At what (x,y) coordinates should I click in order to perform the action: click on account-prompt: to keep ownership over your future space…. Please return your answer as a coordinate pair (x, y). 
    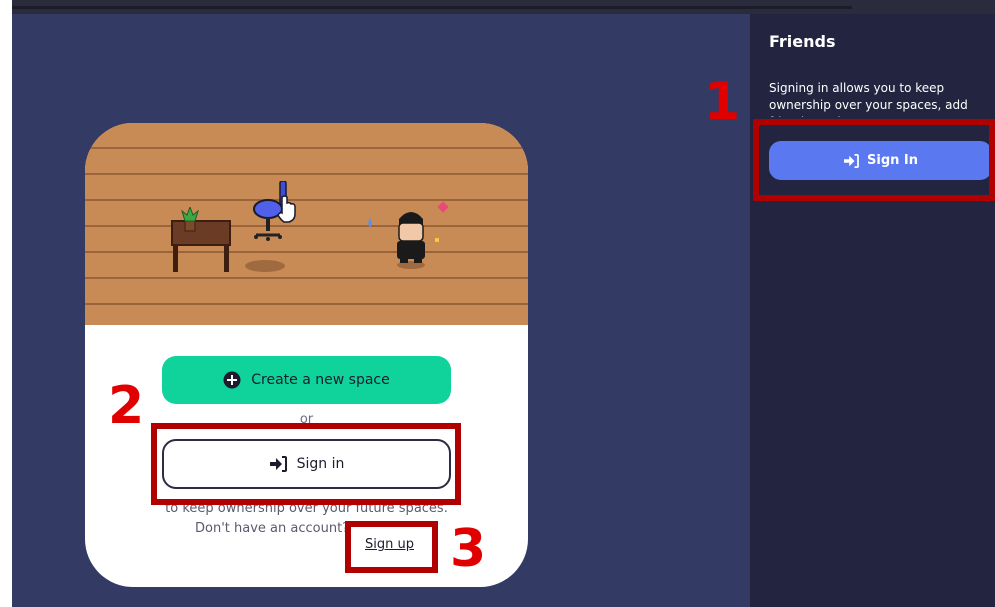
    Looking at the image, I should click on (306, 519).